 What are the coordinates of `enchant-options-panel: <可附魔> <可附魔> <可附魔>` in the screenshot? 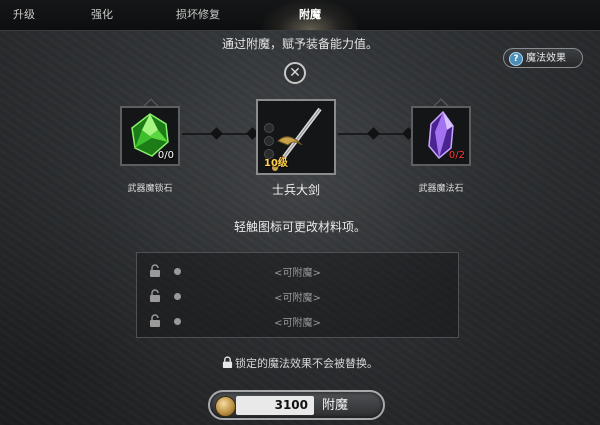 It's located at (297, 295).